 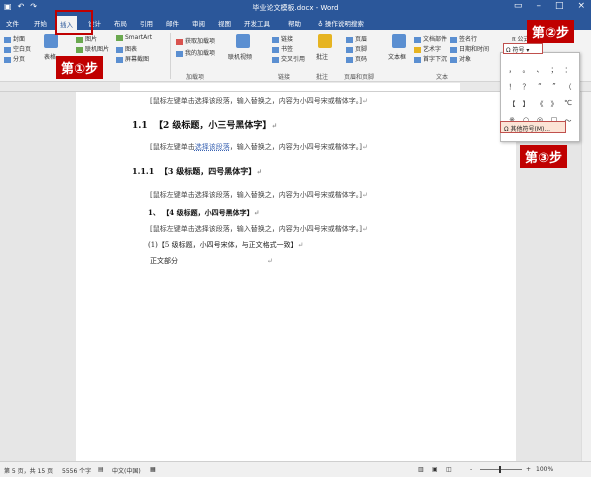 What do you see at coordinates (195, 52) in the screenshot?
I see `my-addins-button: 我的加载项` at bounding box center [195, 52].